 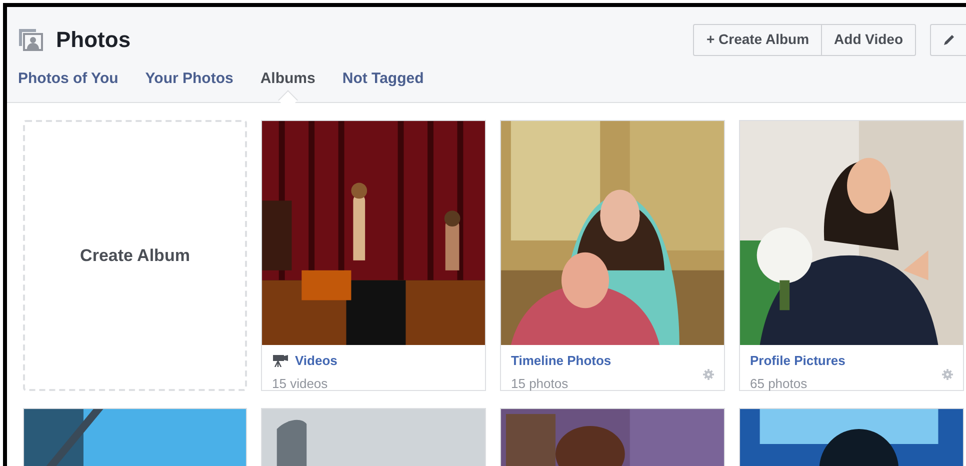 What do you see at coordinates (373, 255) in the screenshot?
I see `album-card: Videos 15 videos` at bounding box center [373, 255].